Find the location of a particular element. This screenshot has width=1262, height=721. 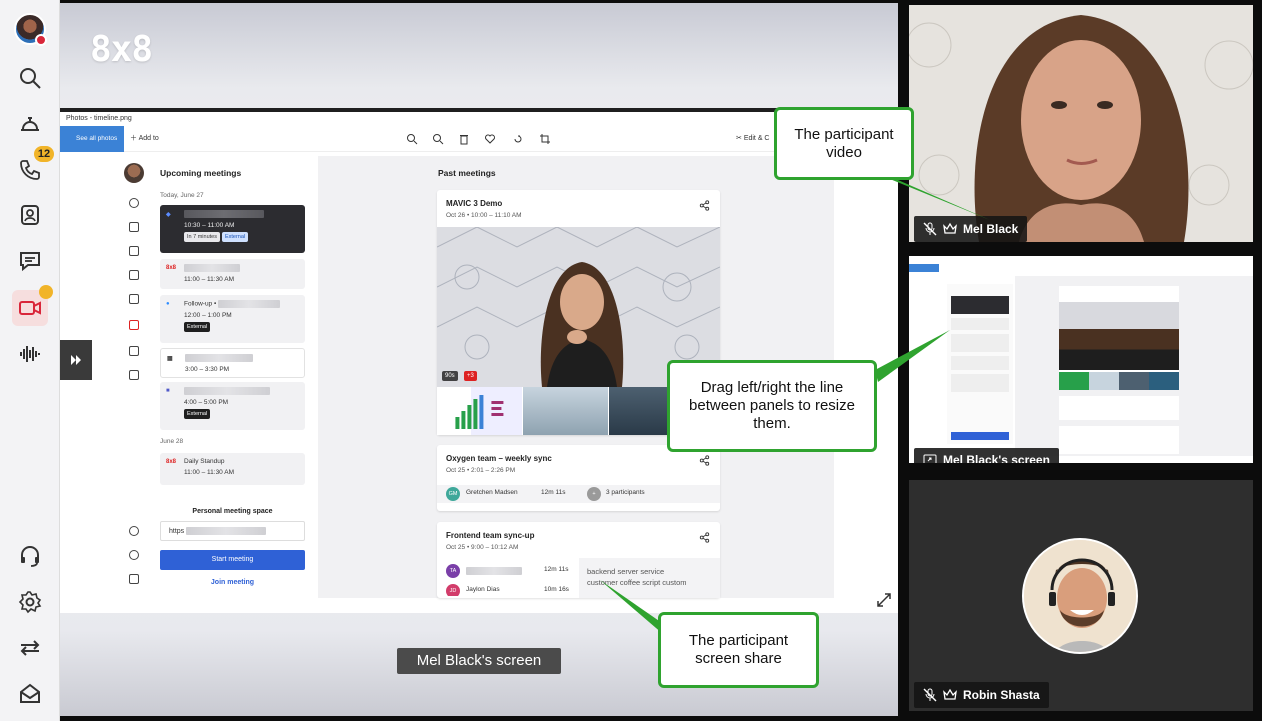

rotate-icon is located at coordinates (518, 139).